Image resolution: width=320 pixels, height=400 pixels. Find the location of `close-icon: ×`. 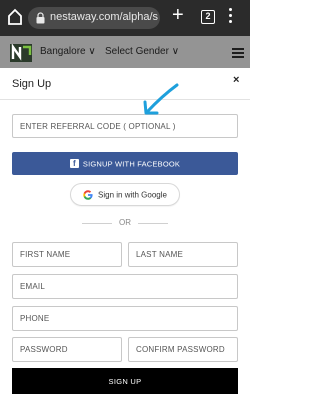

close-icon: × is located at coordinates (236, 80).